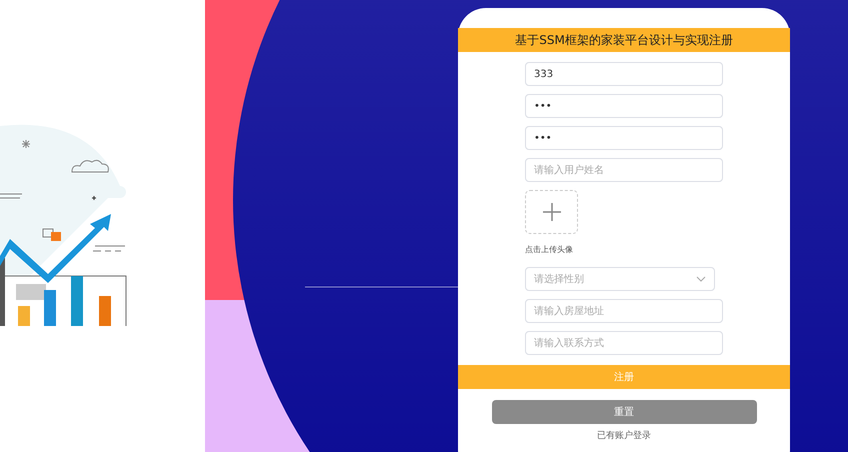 This screenshot has height=452, width=848. What do you see at coordinates (549, 249) in the screenshot?
I see `upload-label: 点击上传头像` at bounding box center [549, 249].